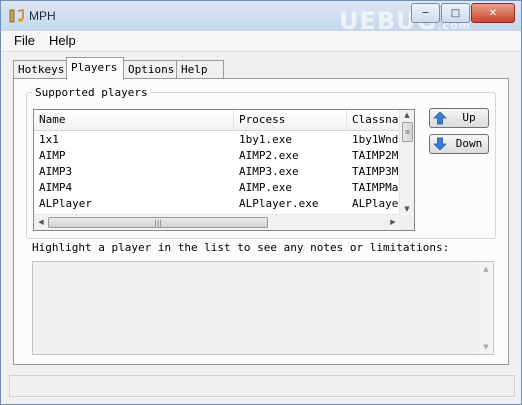 This screenshot has height=405, width=522. Describe the element at coordinates (262, 386) in the screenshot. I see `status-bar` at that location.